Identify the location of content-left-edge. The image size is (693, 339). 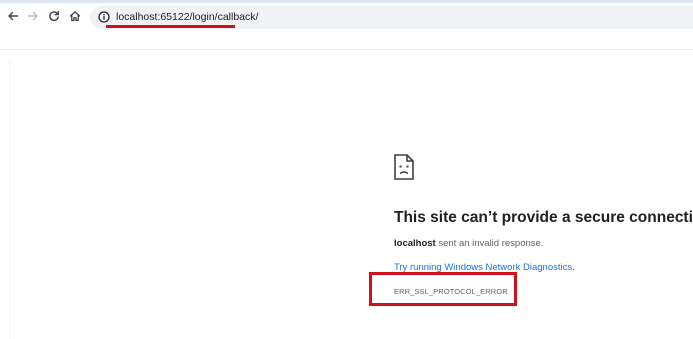
(9, 199).